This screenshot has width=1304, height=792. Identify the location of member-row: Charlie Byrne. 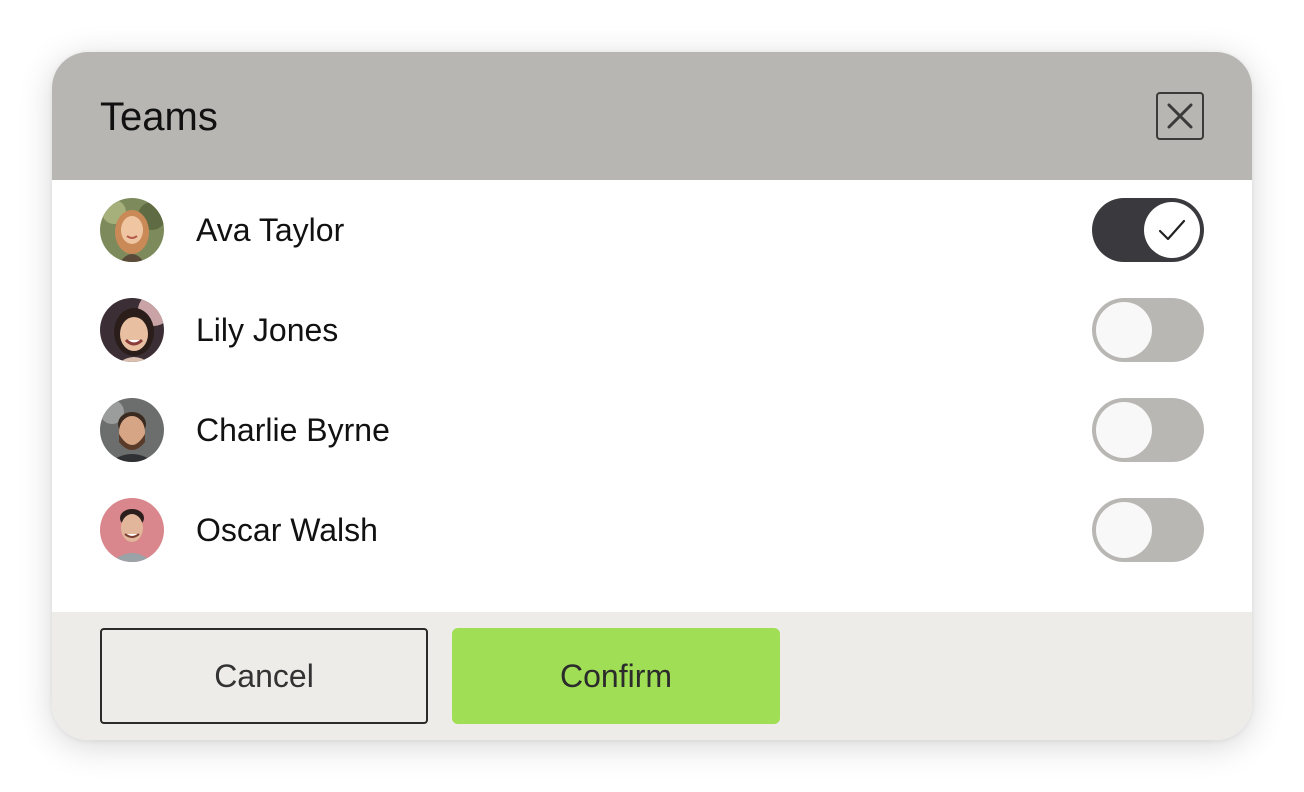
(652, 430).